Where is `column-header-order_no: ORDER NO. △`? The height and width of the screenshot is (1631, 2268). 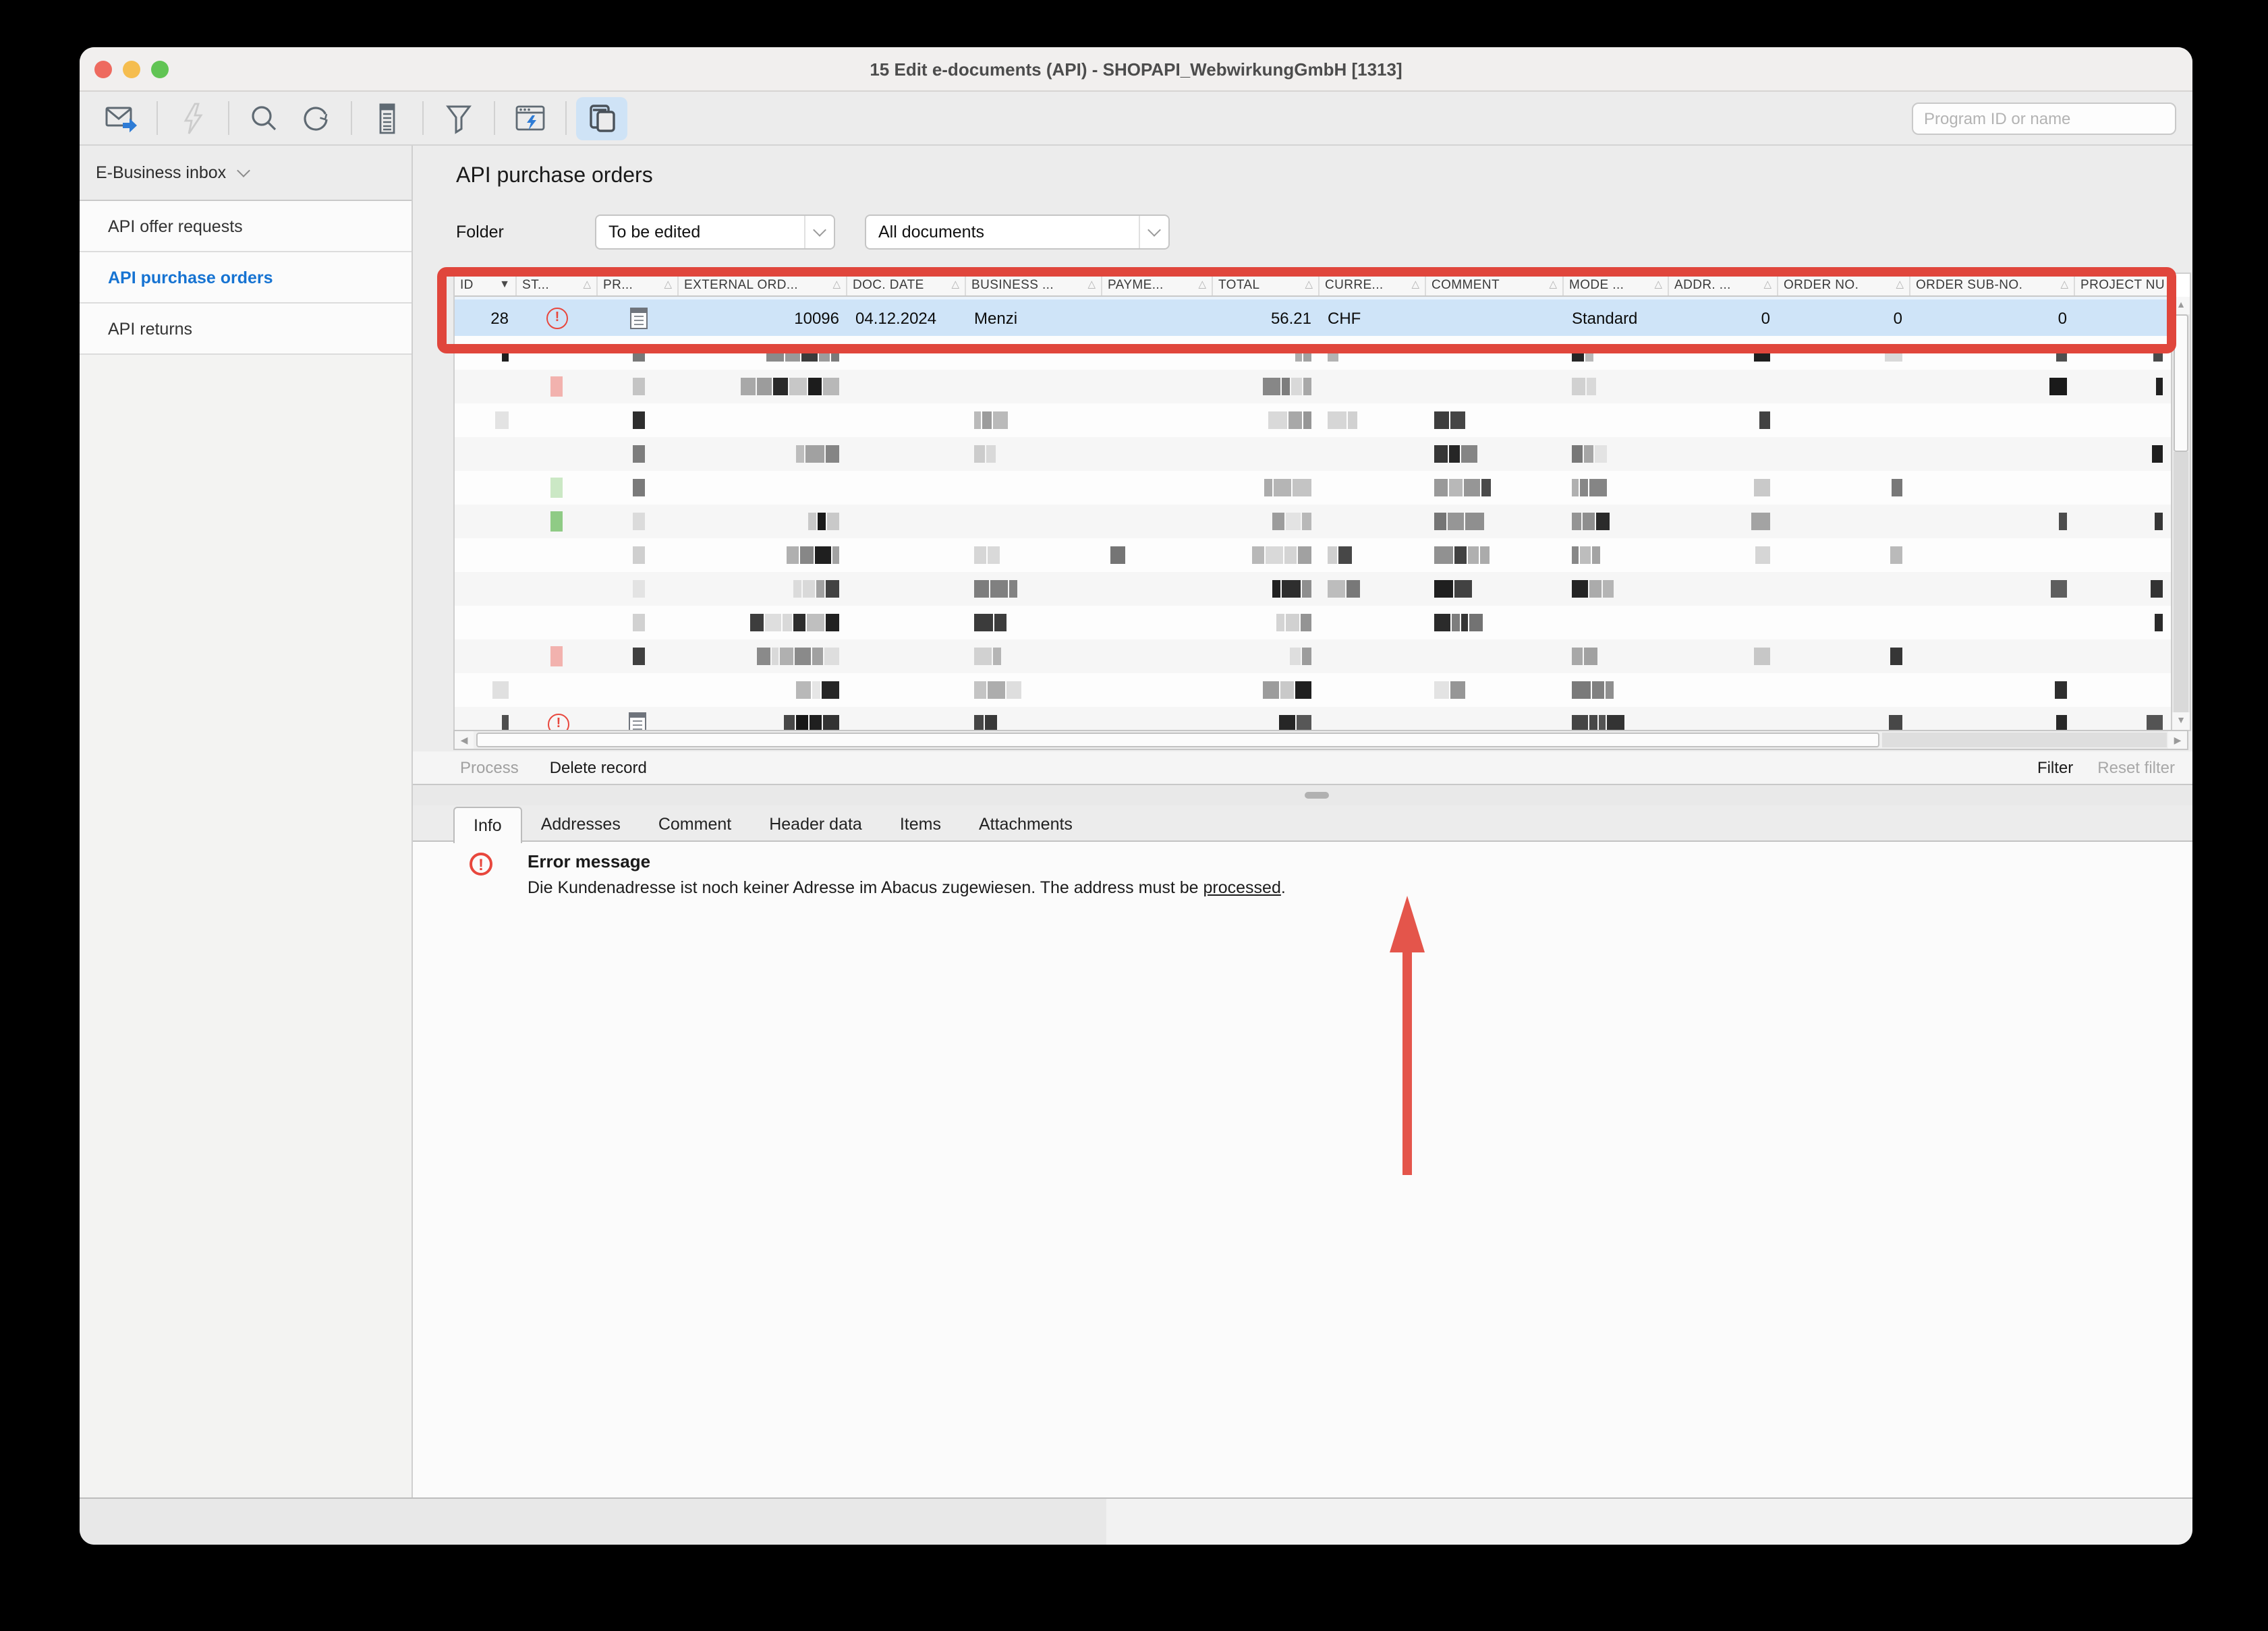 column-header-order_no: ORDER NO. △ is located at coordinates (1844, 284).